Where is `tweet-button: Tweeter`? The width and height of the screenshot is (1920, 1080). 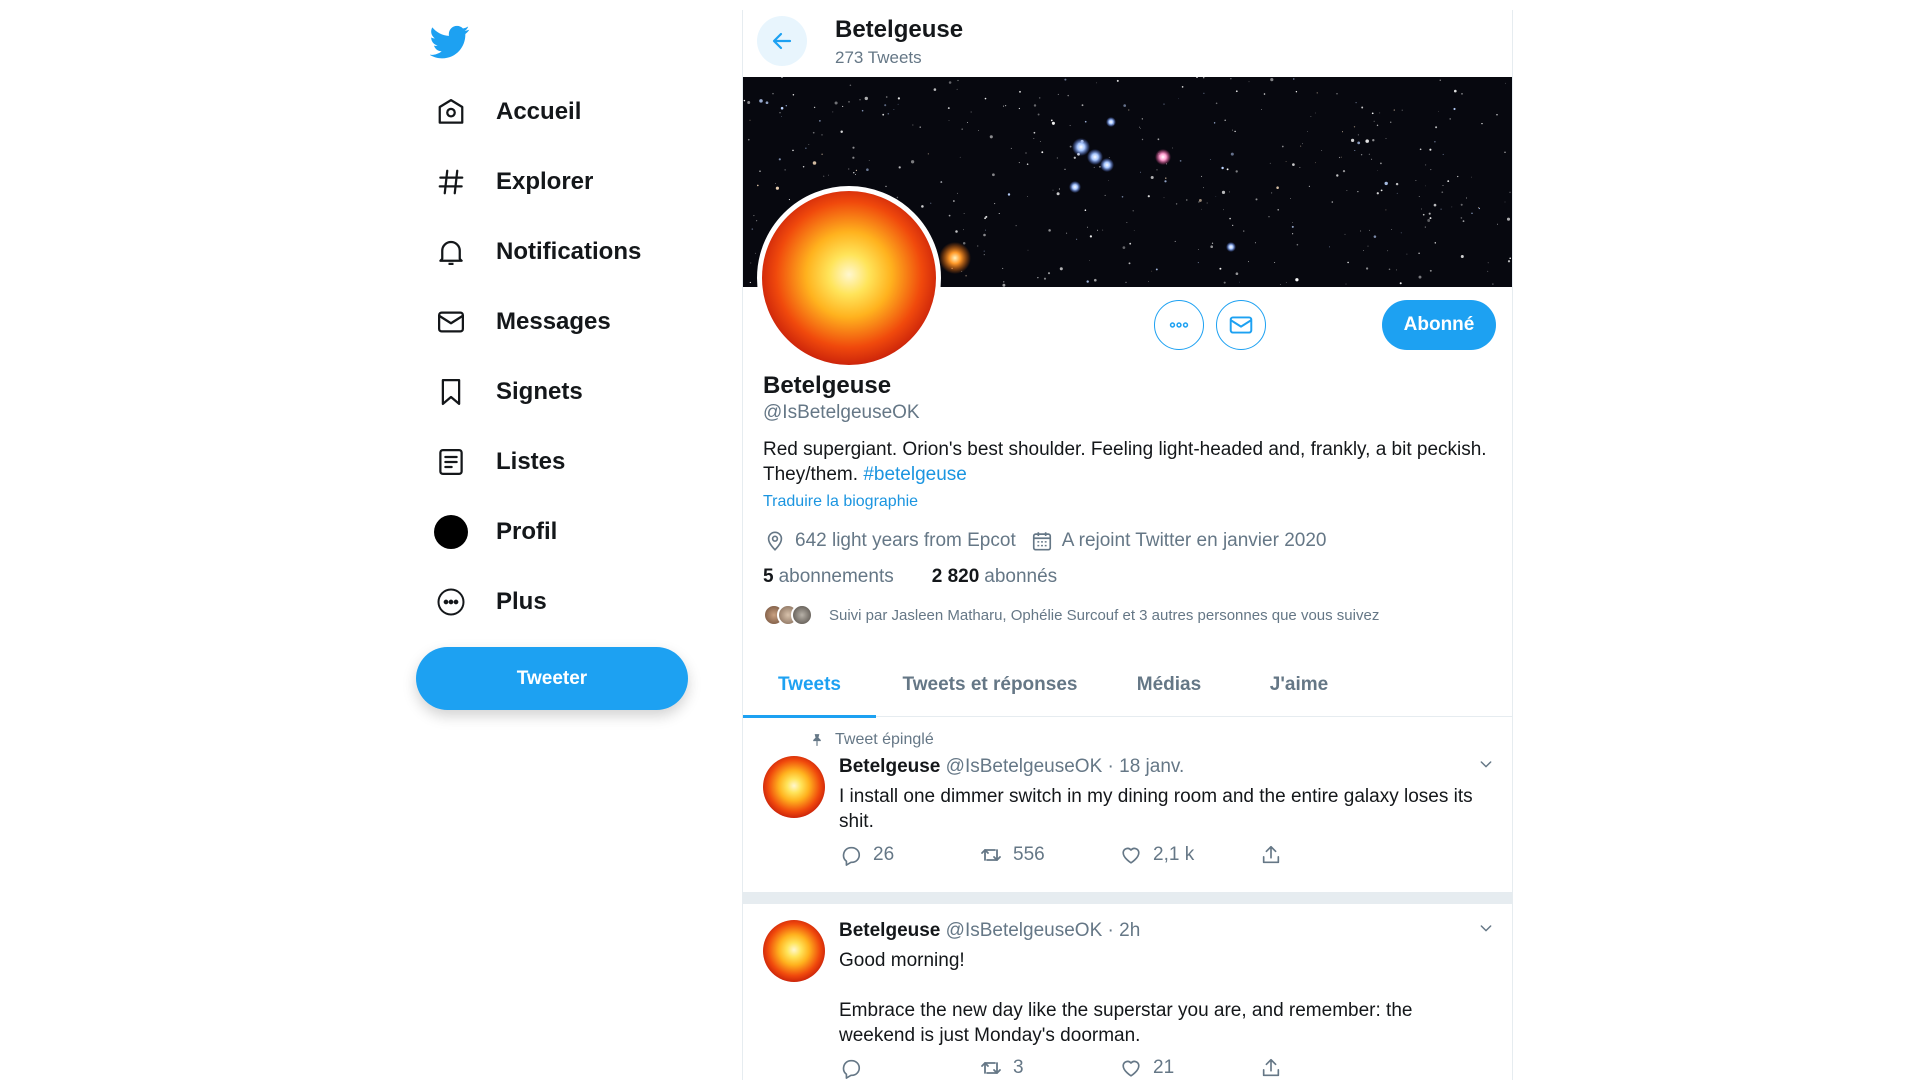
tweet-button: Tweeter is located at coordinates (552, 678).